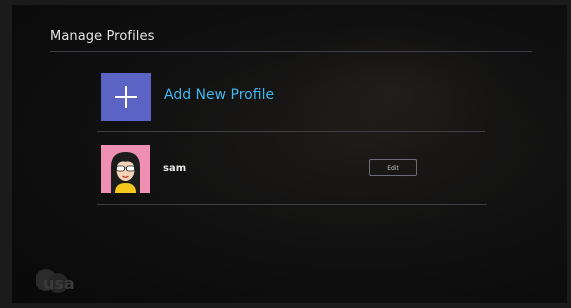 The image size is (571, 308). I want to click on usa-logo-icon: usa, so click(63, 282).